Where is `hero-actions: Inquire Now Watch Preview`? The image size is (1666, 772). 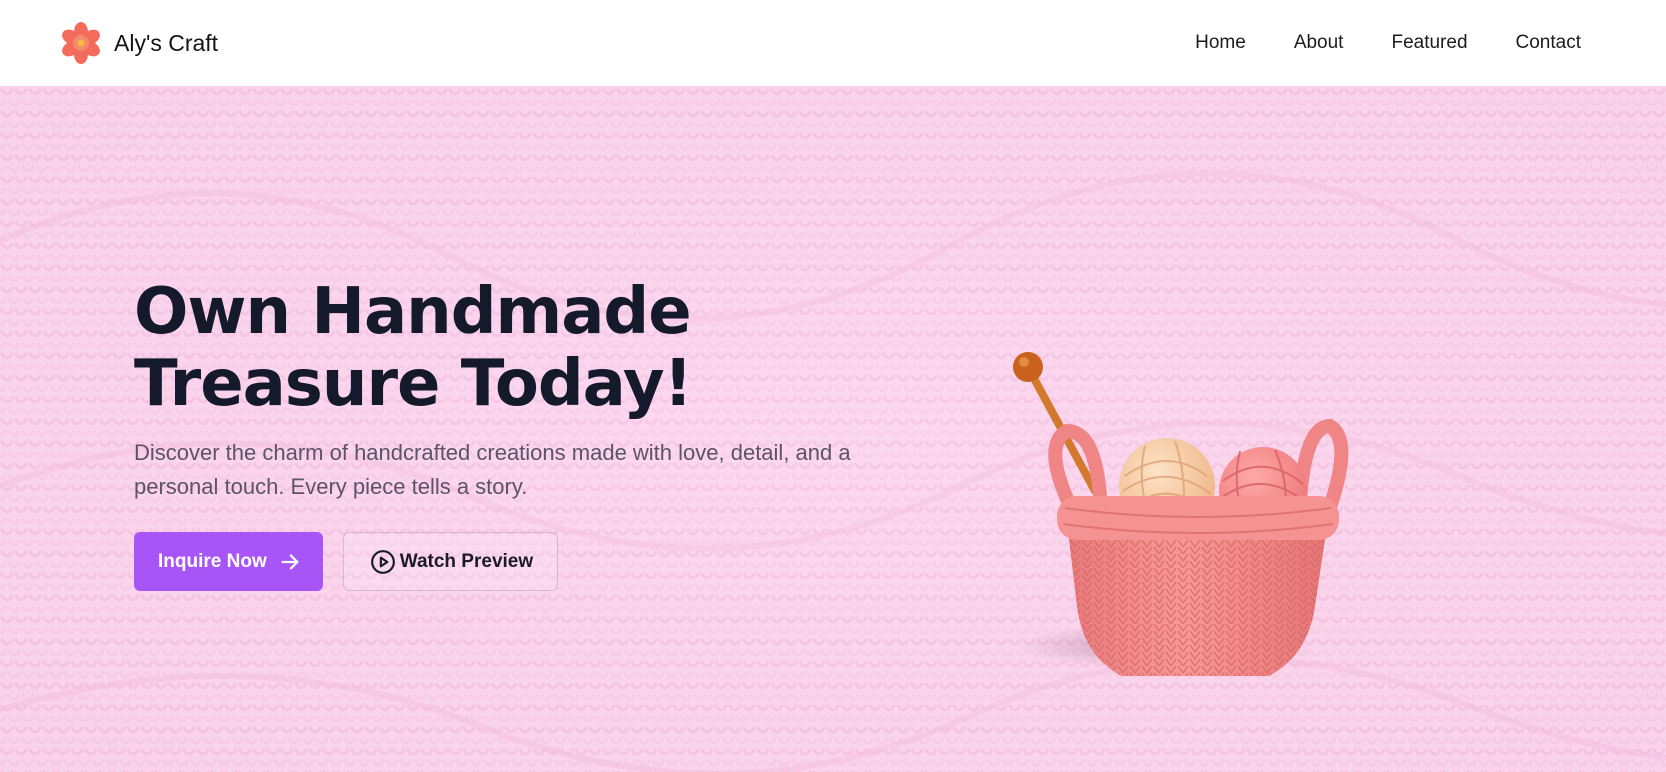 hero-actions: Inquire Now Watch Preview is located at coordinates (514, 561).